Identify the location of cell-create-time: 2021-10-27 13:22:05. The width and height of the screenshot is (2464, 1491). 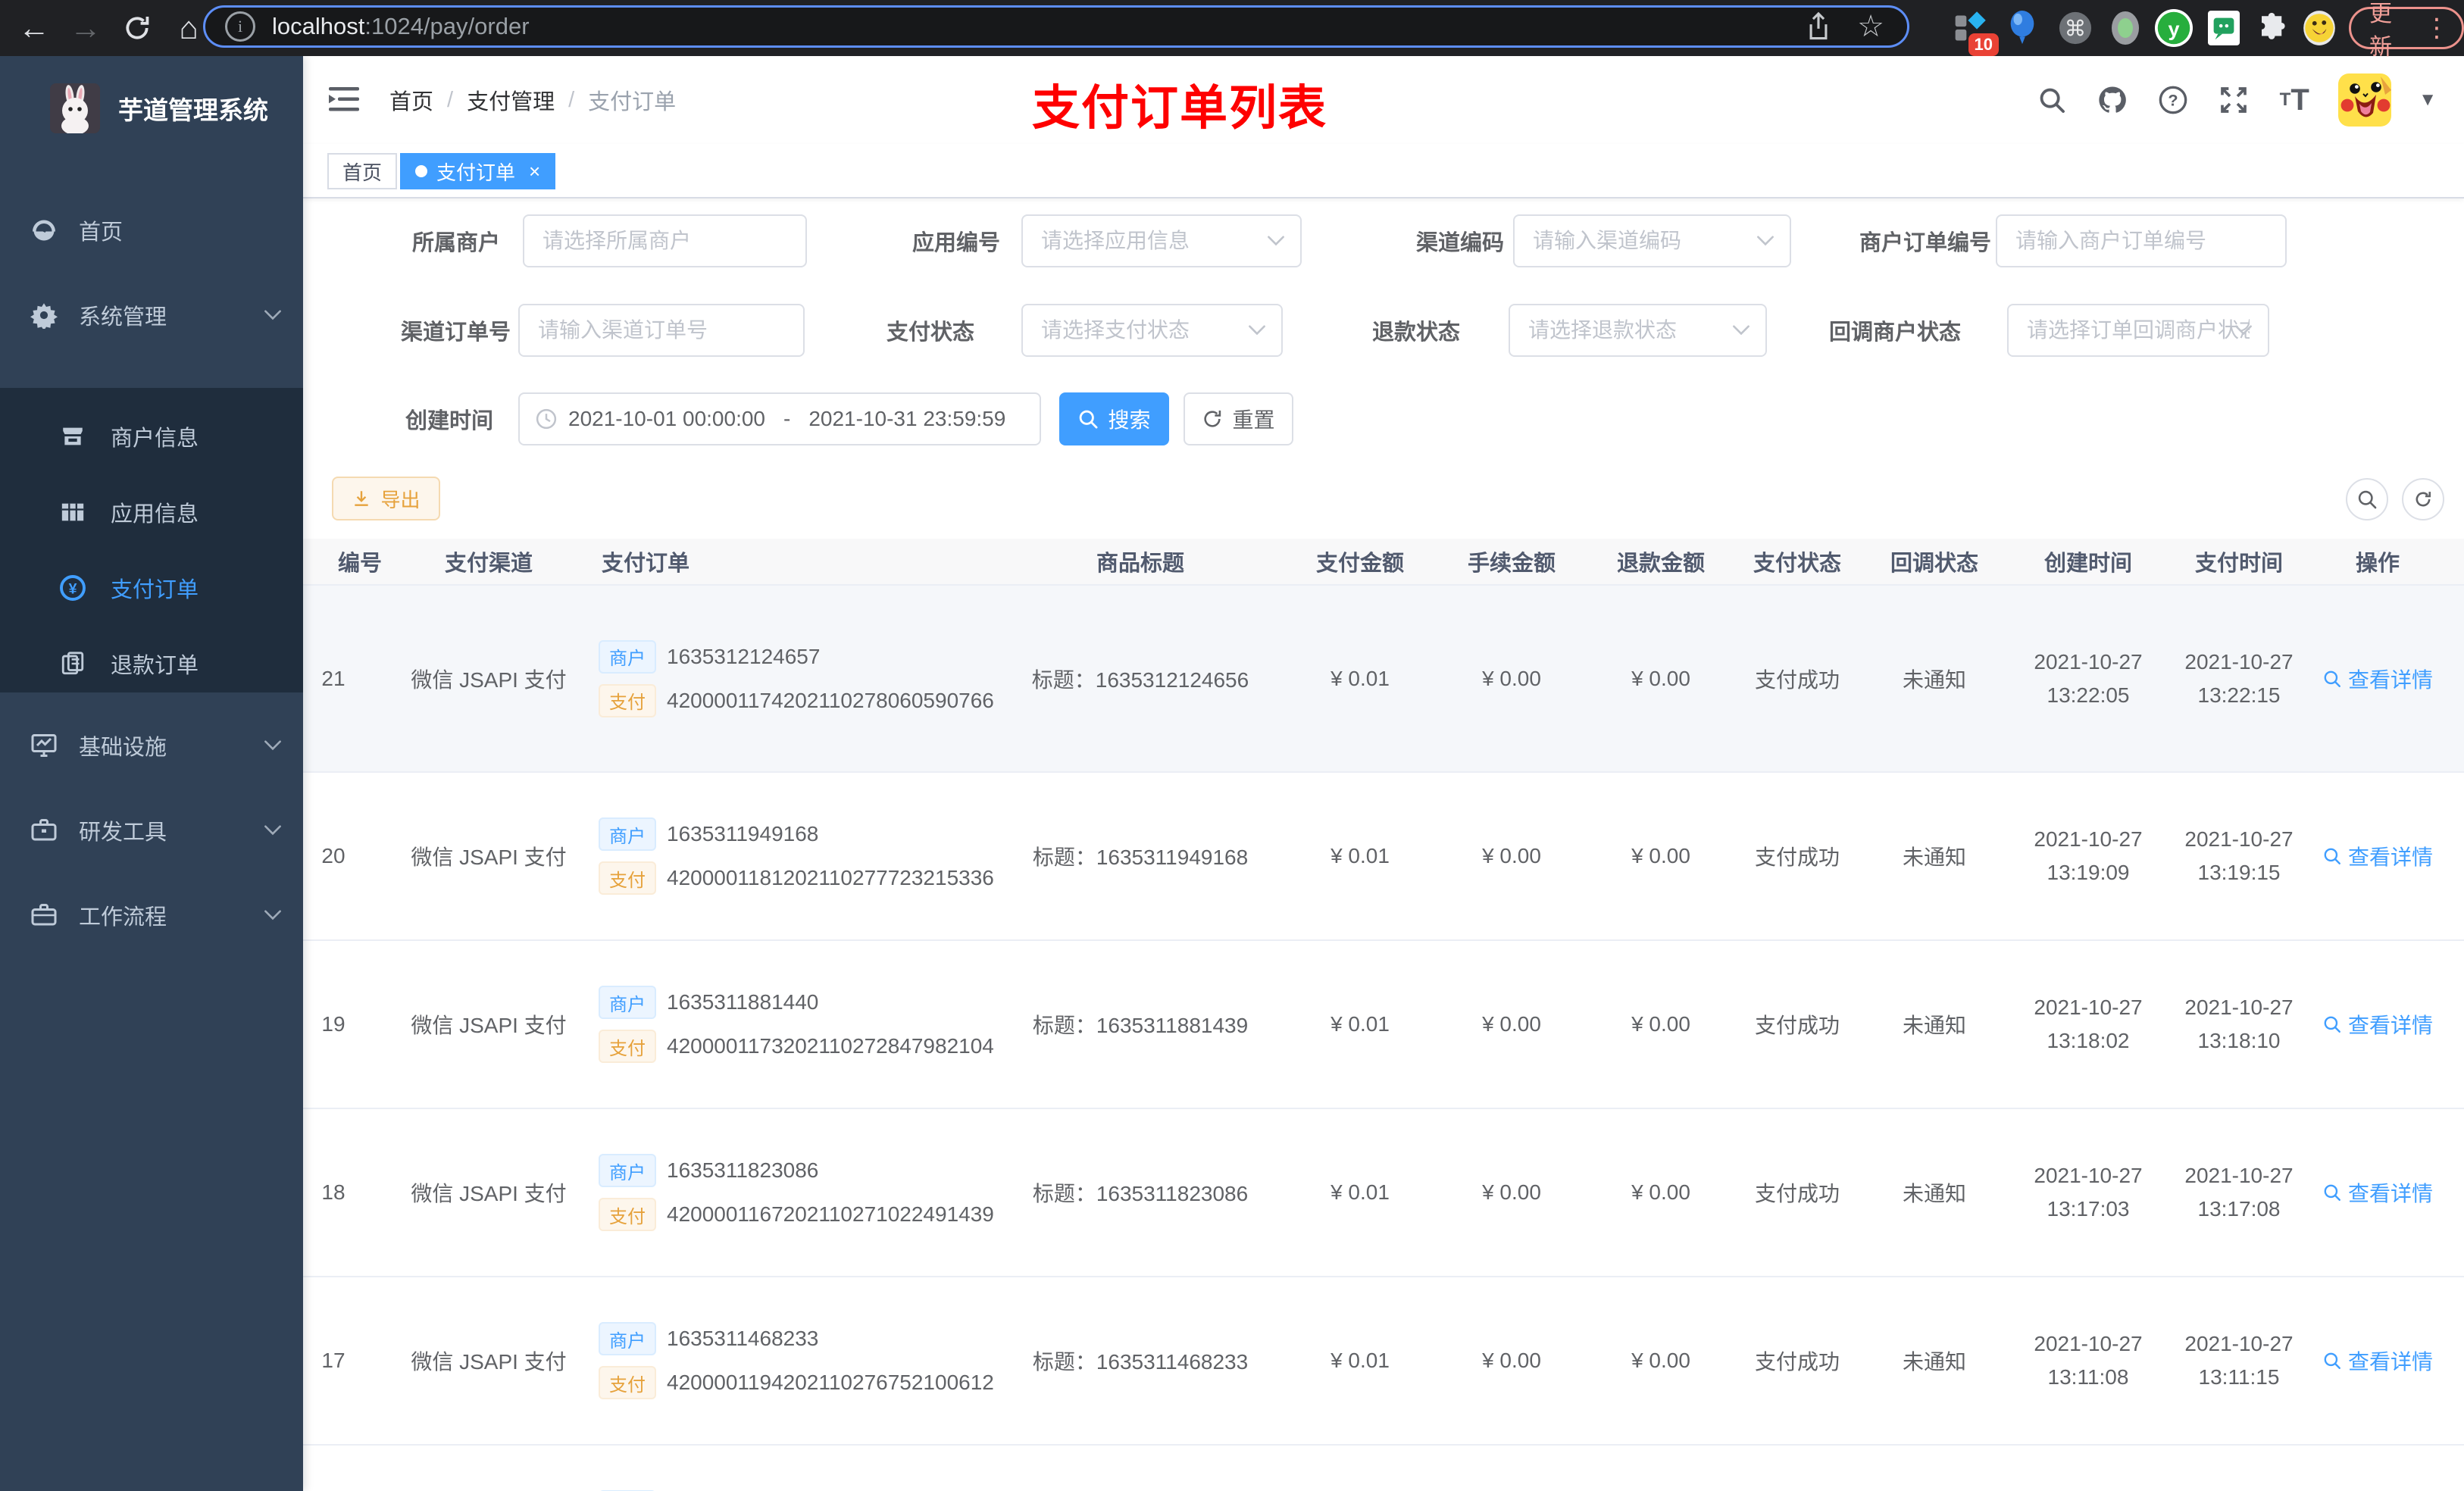
(2088, 678).